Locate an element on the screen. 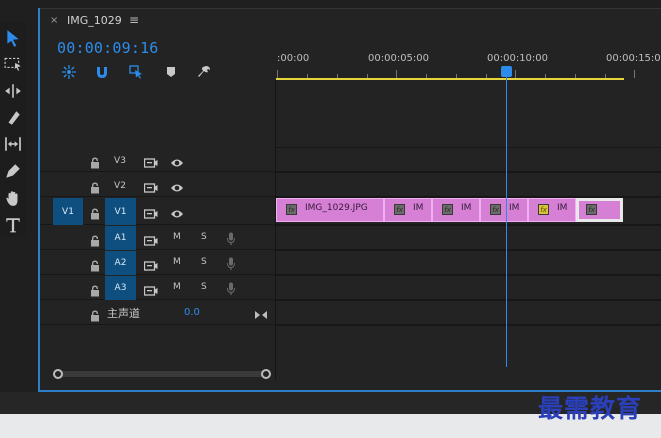 The height and width of the screenshot is (438, 661). timeline-settings-button is located at coordinates (204, 72).